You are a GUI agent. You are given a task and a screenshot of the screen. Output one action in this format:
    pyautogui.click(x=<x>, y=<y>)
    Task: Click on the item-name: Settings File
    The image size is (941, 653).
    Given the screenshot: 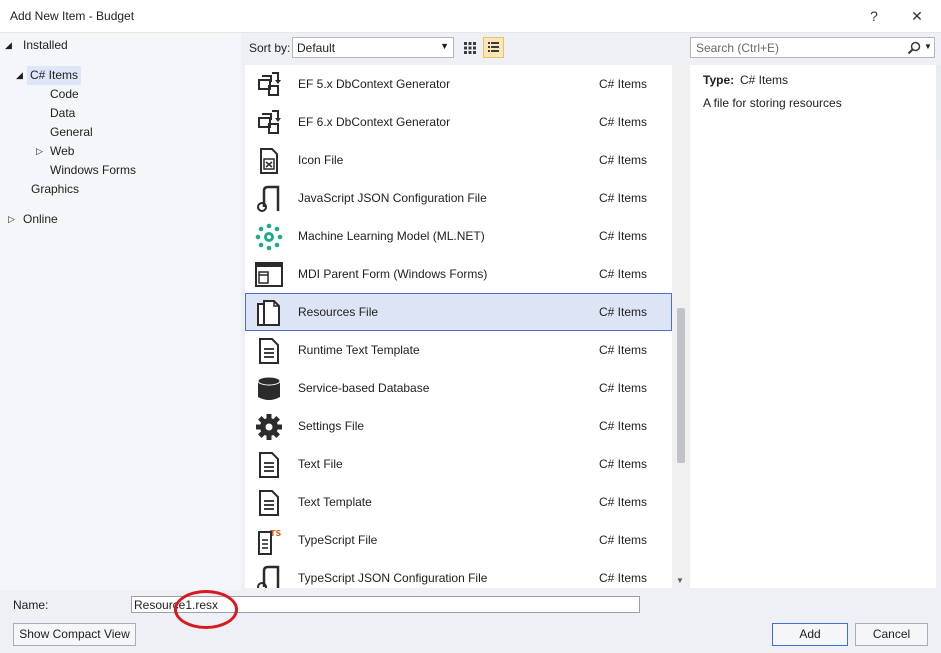 What is the action you would take?
    pyautogui.click(x=331, y=426)
    